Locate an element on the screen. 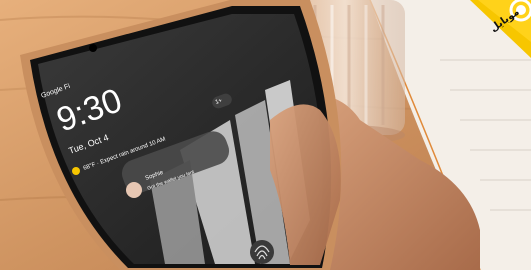  front-camera is located at coordinates (93, 48).